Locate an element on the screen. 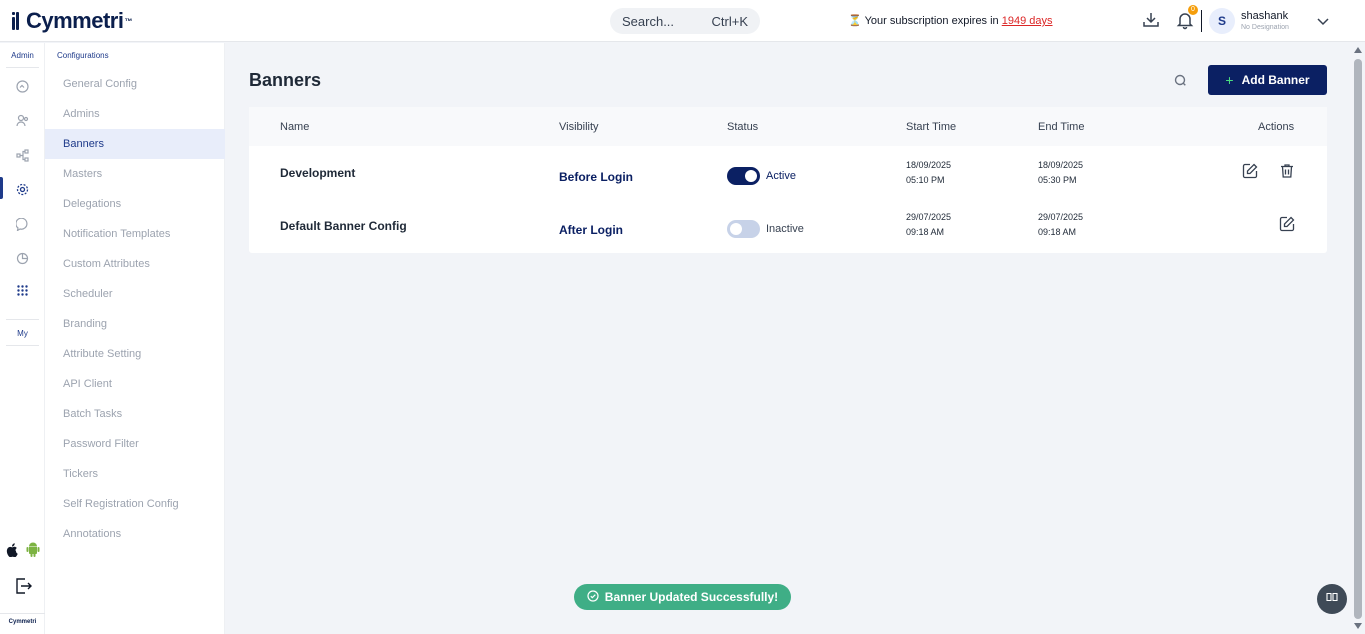 The height and width of the screenshot is (634, 1365). sidebar-item-general-config: General Config is located at coordinates (135, 84).